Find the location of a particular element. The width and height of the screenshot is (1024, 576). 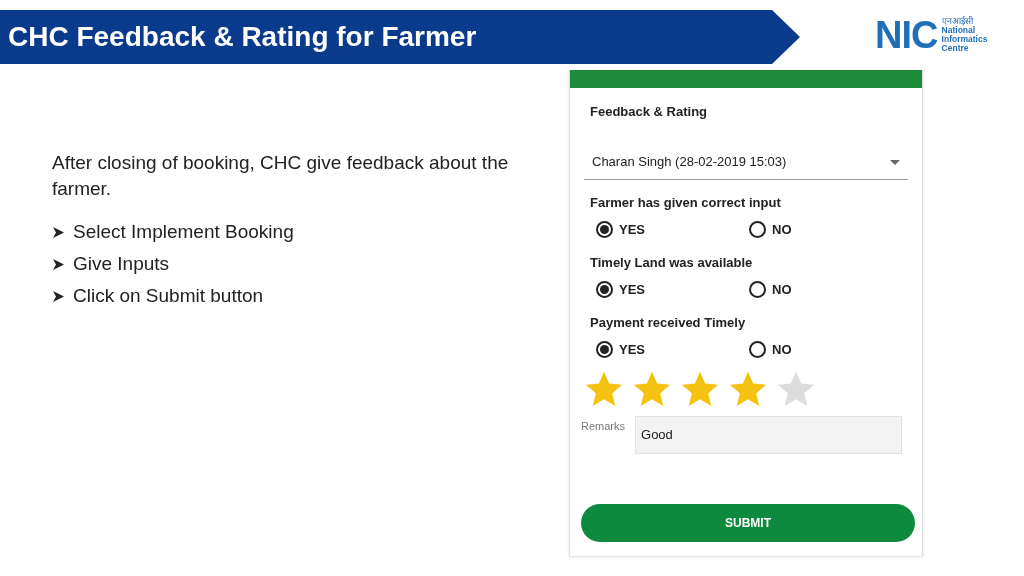

remarks-field: Good is located at coordinates (768, 434).